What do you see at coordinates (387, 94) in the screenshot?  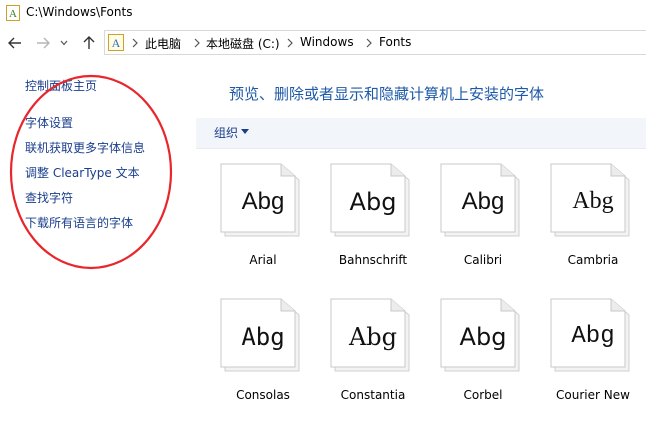 I see `page-title: 预览、删除或者显示和隐藏计算机上安装的字体` at bounding box center [387, 94].